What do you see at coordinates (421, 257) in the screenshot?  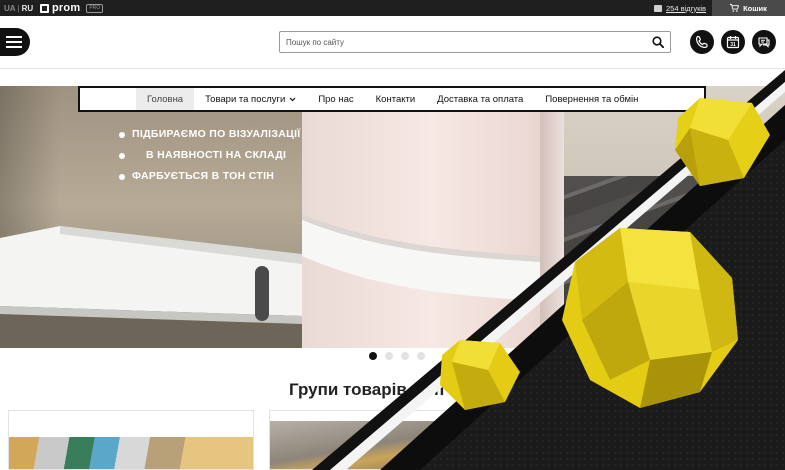 I see `hero-curved-skirting-image` at bounding box center [421, 257].